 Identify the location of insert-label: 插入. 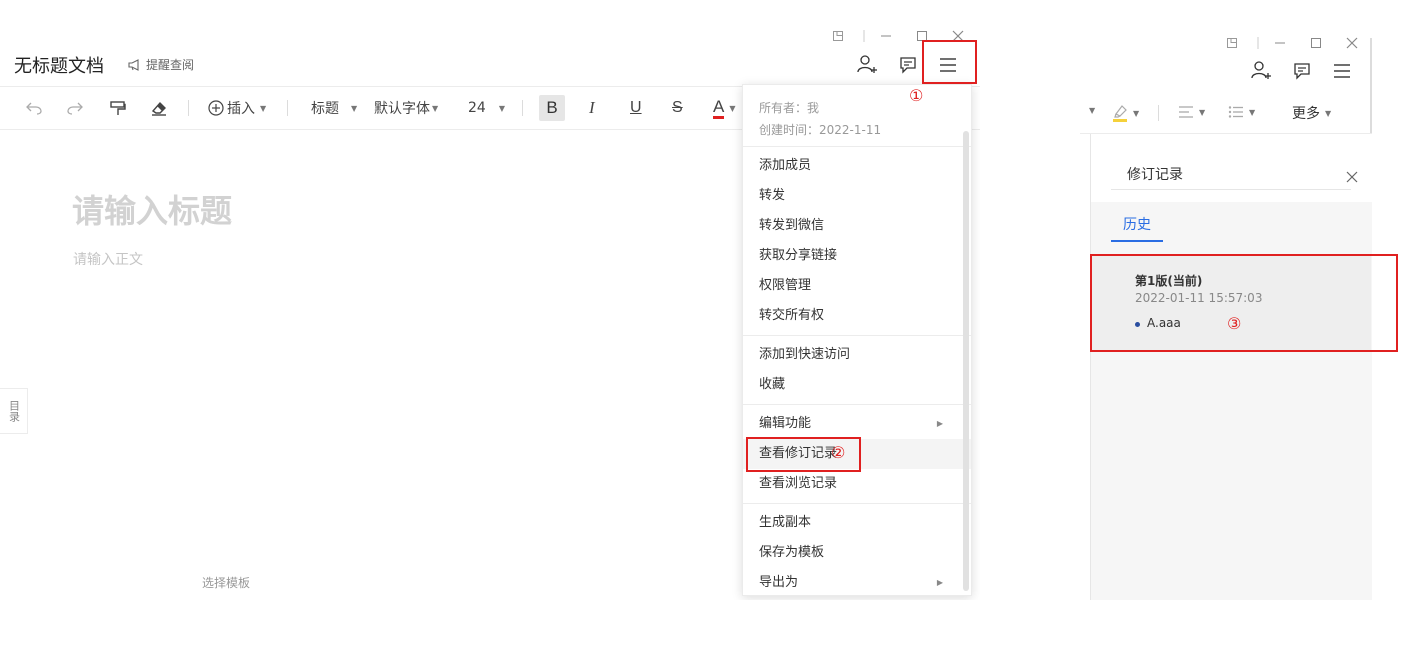
(241, 109).